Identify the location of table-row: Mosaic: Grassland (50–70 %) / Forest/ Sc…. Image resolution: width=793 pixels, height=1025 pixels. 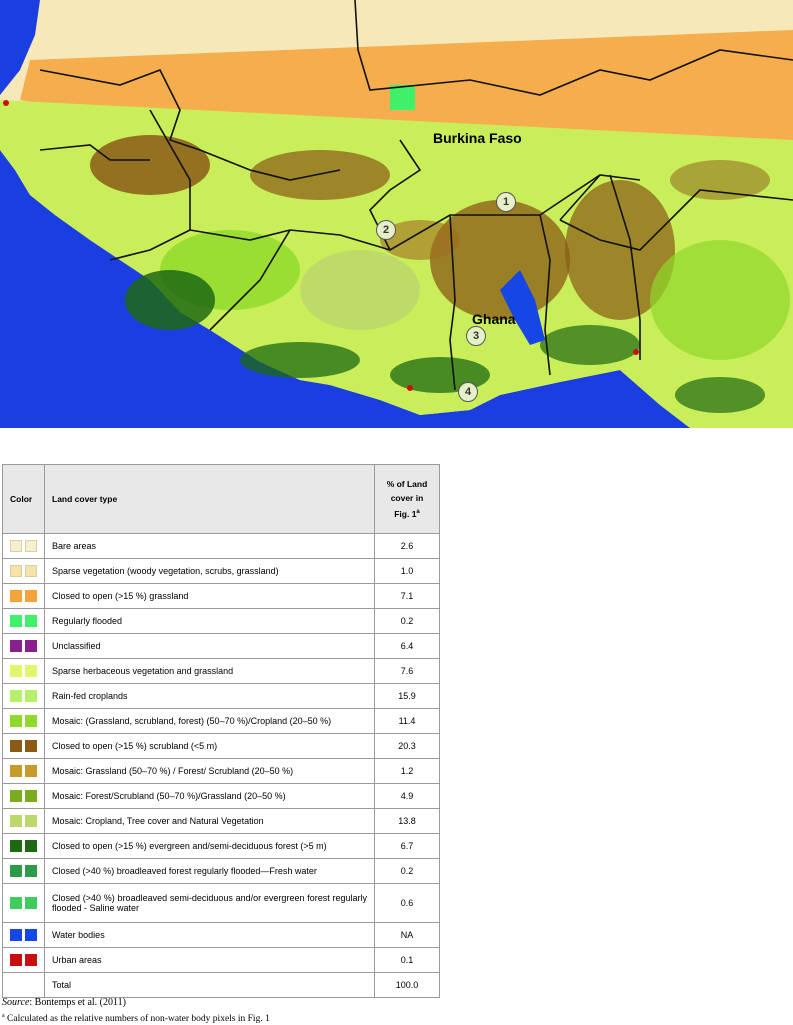
(221, 771).